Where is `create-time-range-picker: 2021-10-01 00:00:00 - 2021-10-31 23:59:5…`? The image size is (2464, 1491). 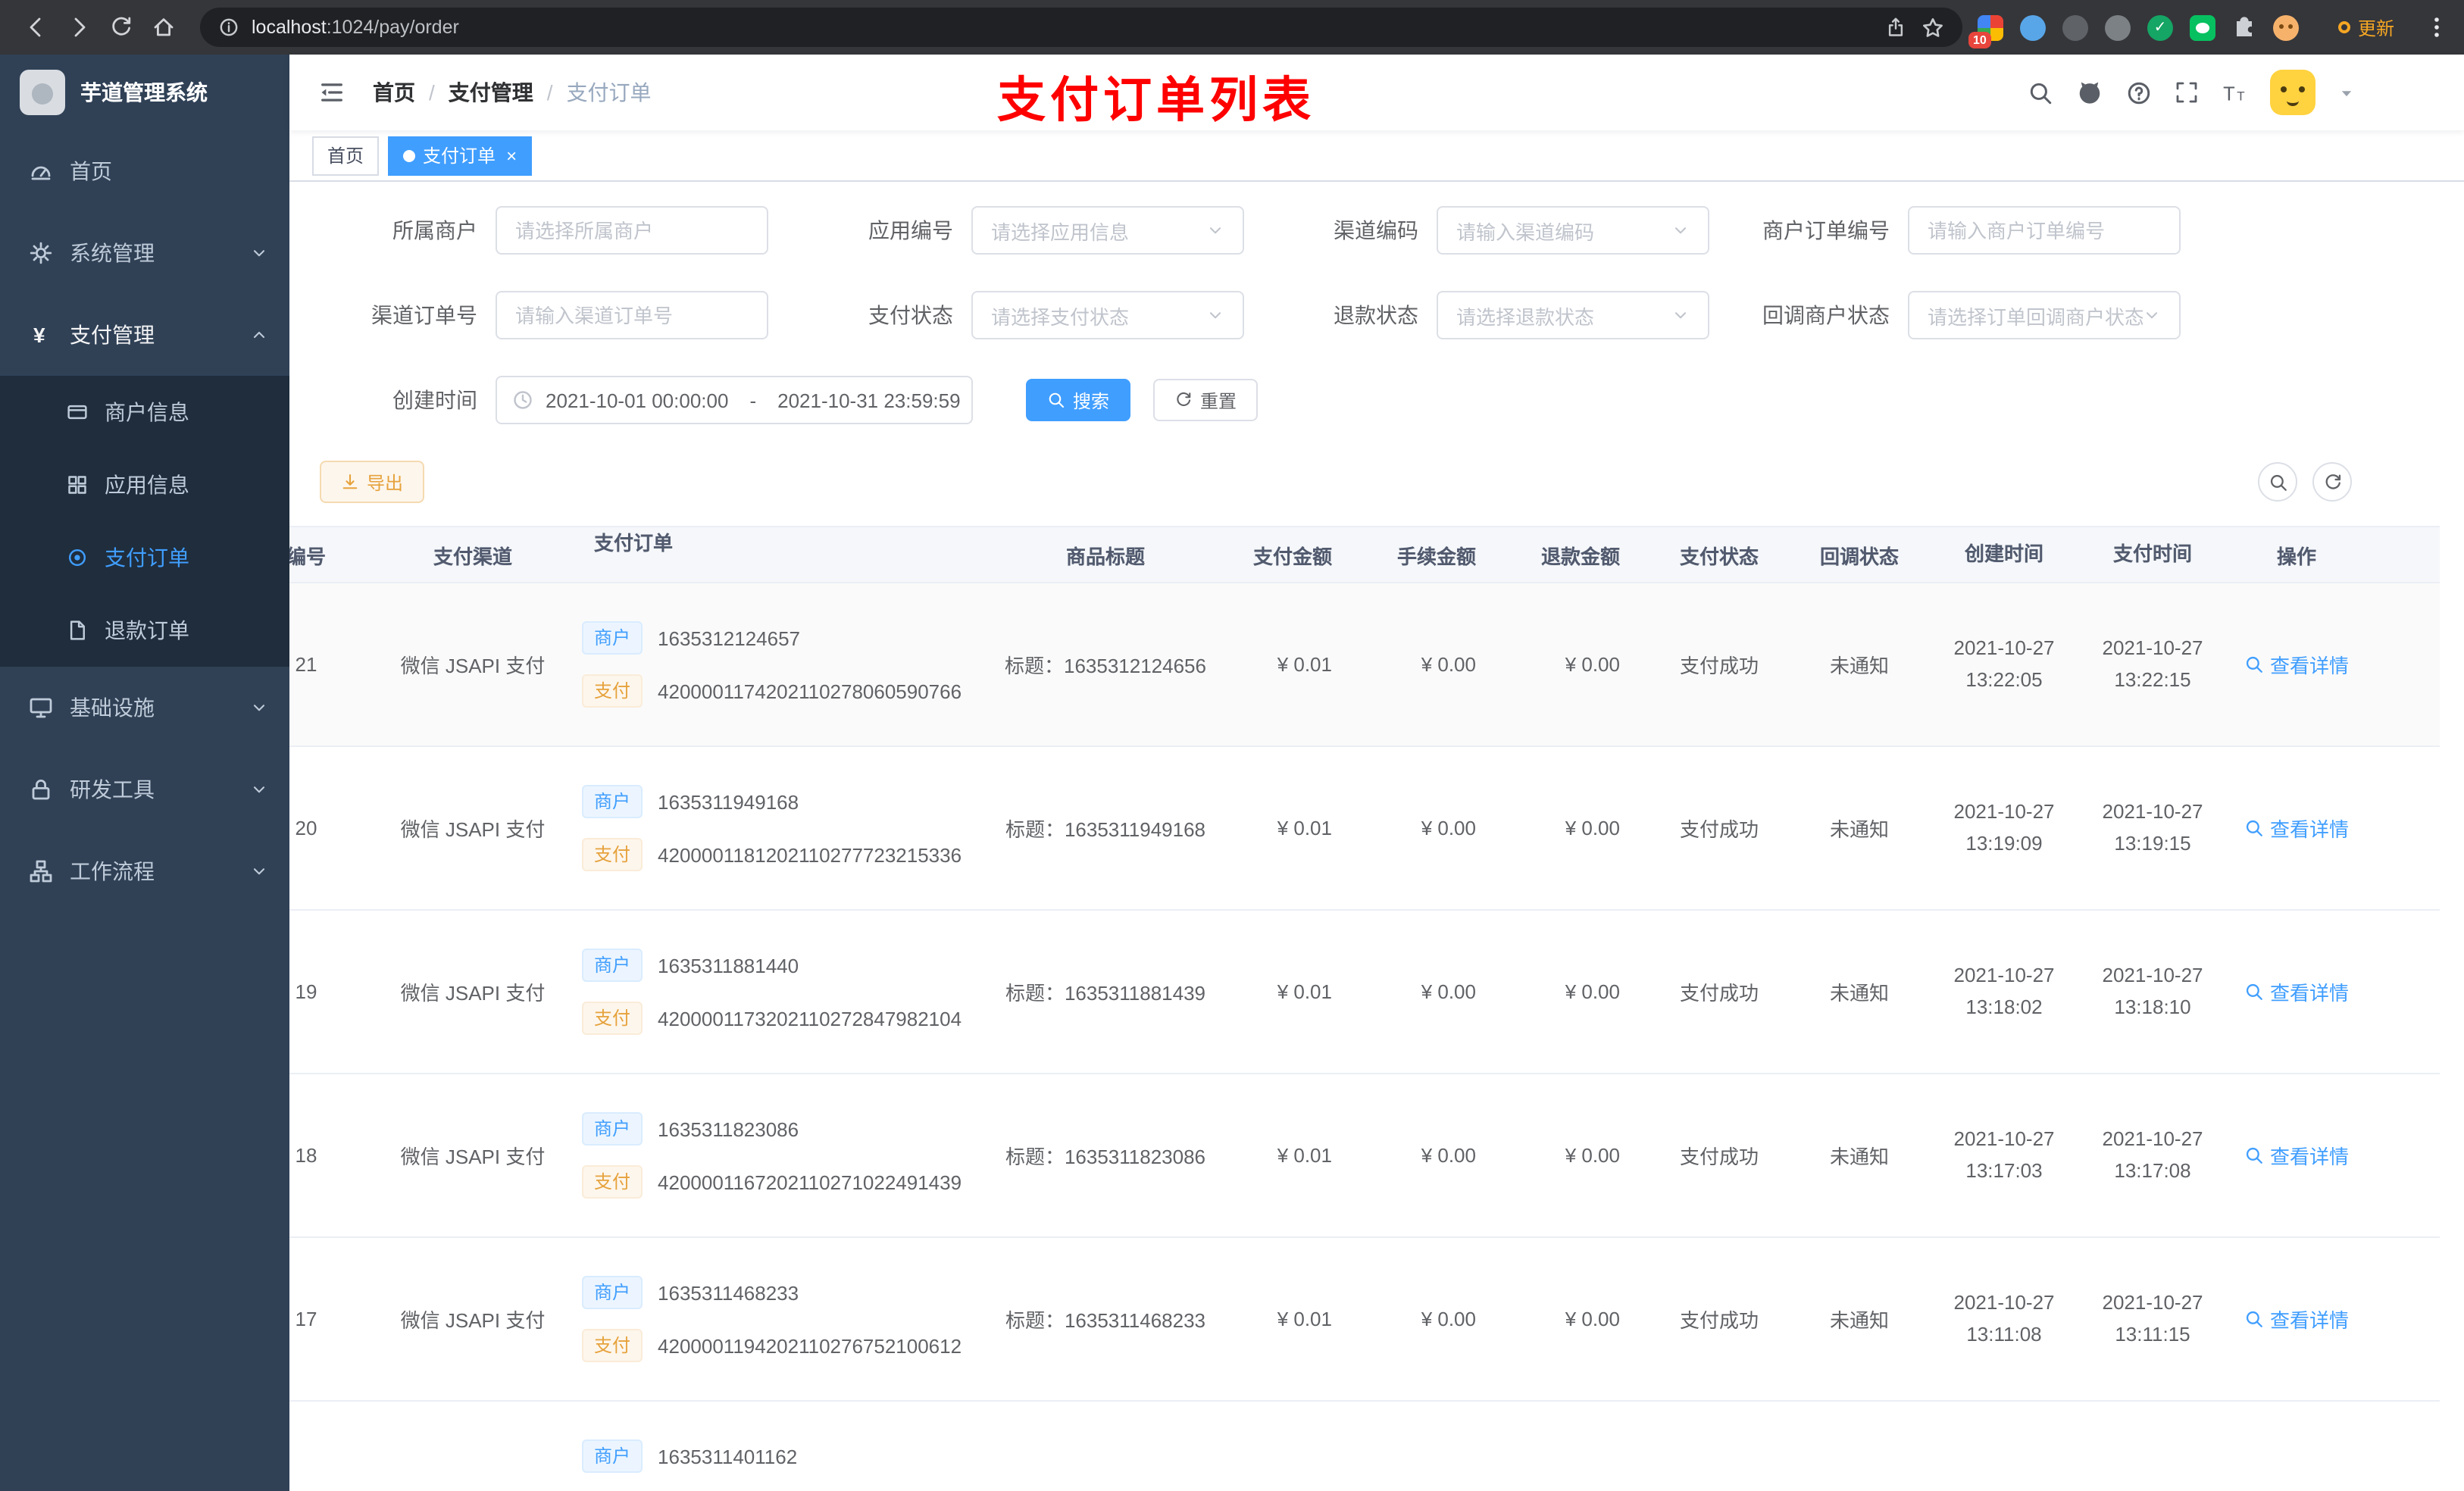 create-time-range-picker: 2021-10-01 00:00:00 - 2021-10-31 23:59:5… is located at coordinates (734, 400).